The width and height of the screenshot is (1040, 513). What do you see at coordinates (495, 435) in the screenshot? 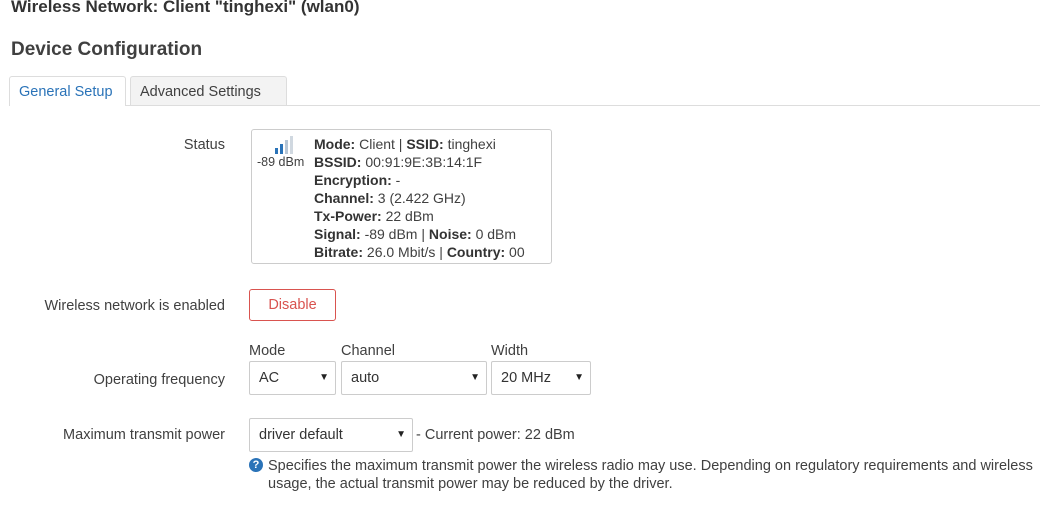
I see `current-power-note: - Current power: 22 dBm` at bounding box center [495, 435].